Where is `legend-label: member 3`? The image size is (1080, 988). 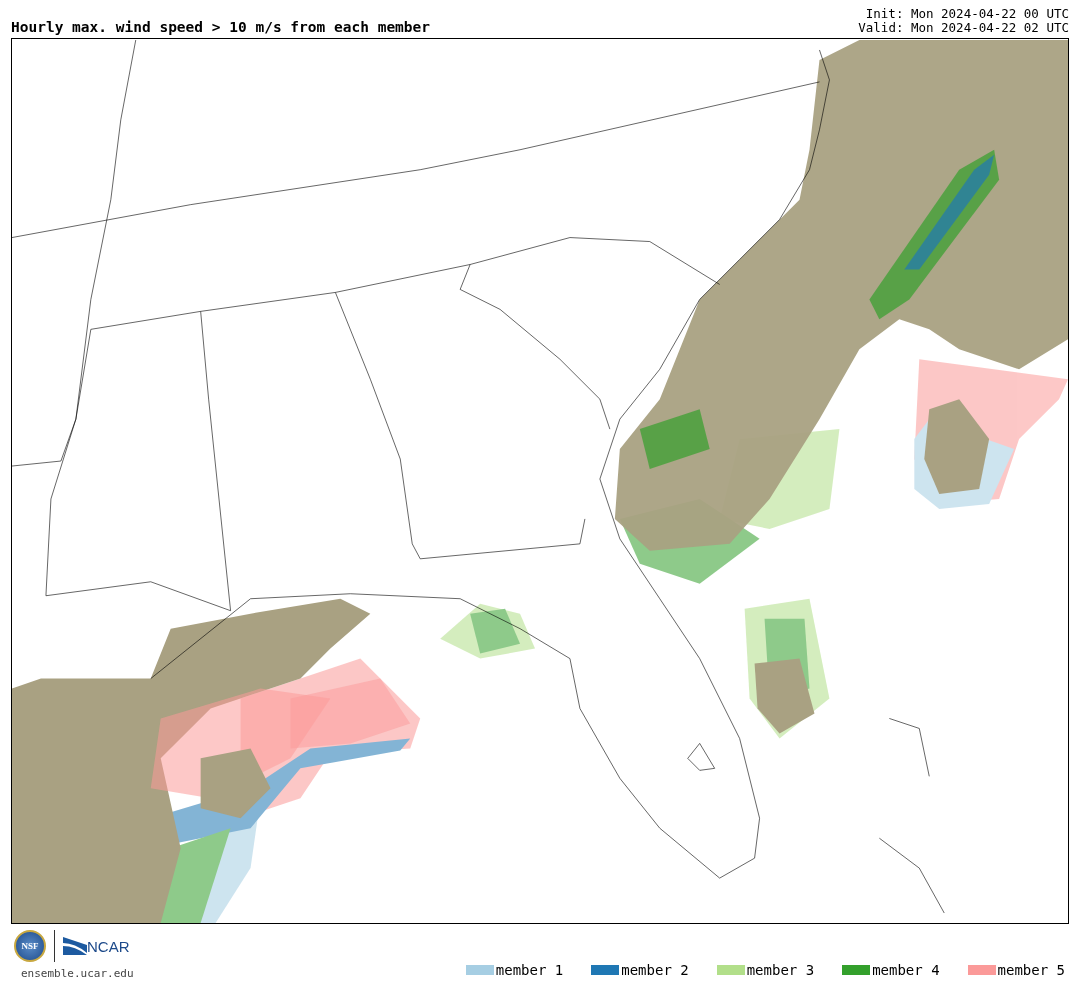 legend-label: member 3 is located at coordinates (780, 970).